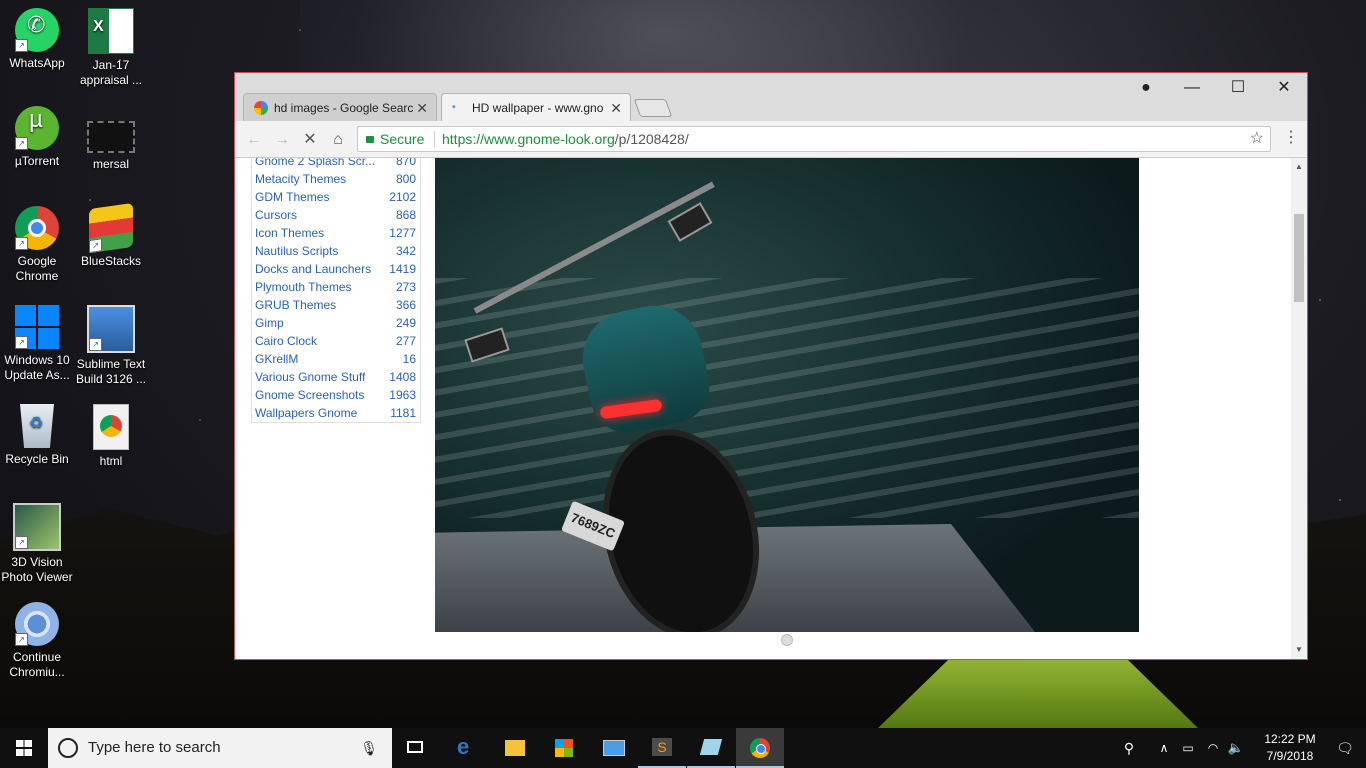 This screenshot has height=768, width=1366. What do you see at coordinates (653, 108) in the screenshot?
I see `new-tab-button` at bounding box center [653, 108].